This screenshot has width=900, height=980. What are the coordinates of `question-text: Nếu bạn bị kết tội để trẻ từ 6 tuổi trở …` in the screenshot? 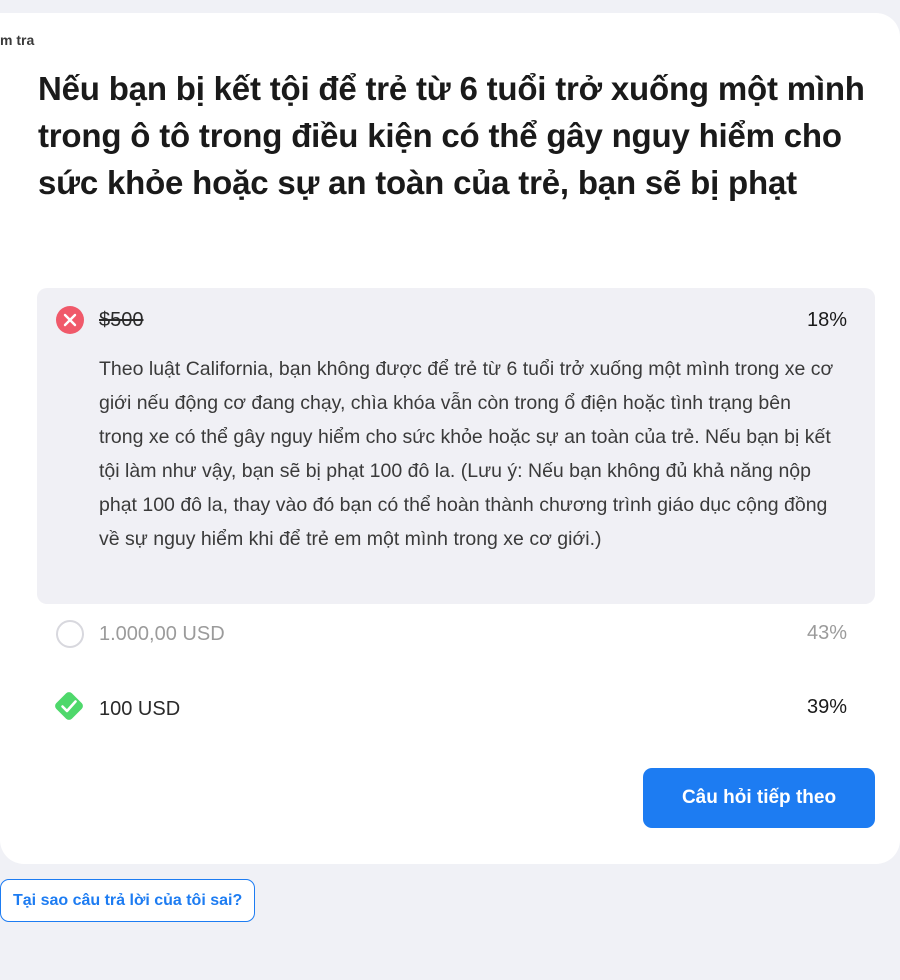 It's located at (451, 135).